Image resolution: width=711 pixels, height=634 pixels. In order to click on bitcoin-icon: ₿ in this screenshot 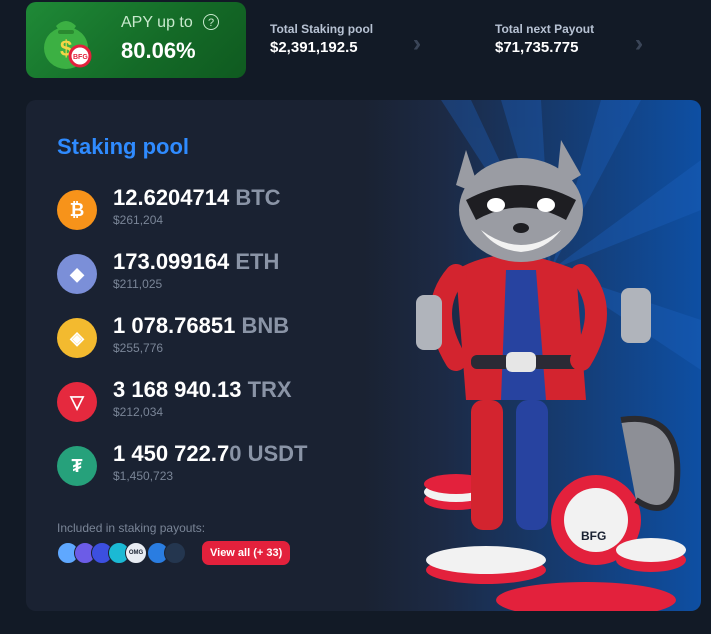, I will do `click(77, 210)`.